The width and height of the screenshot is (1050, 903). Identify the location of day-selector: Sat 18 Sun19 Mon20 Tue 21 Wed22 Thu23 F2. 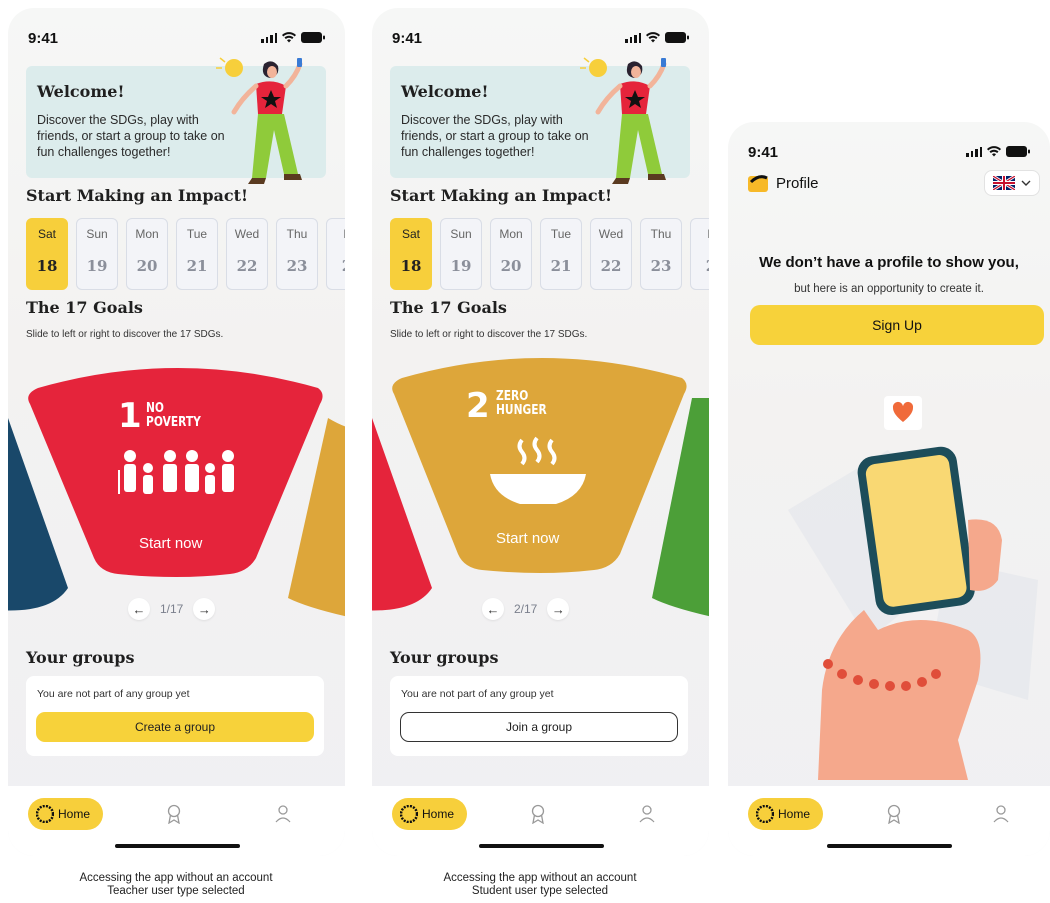
(549, 254).